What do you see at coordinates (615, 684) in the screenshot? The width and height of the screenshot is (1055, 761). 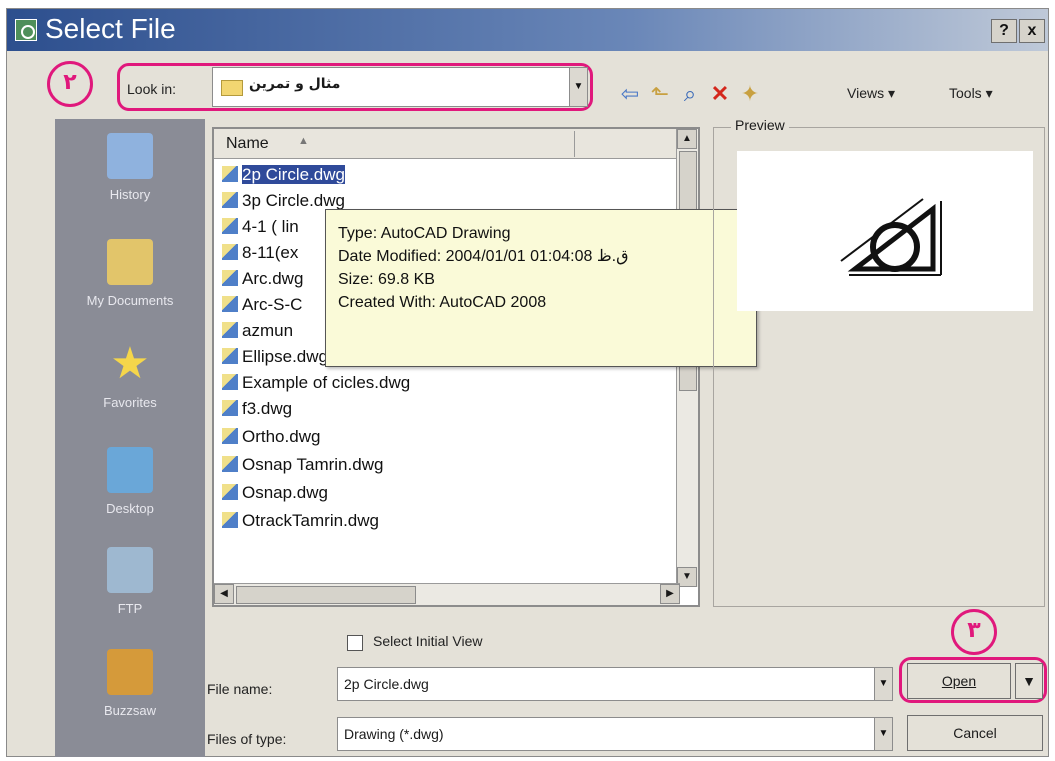 I see `file-name-input: 2p Circle.dwg ▼` at bounding box center [615, 684].